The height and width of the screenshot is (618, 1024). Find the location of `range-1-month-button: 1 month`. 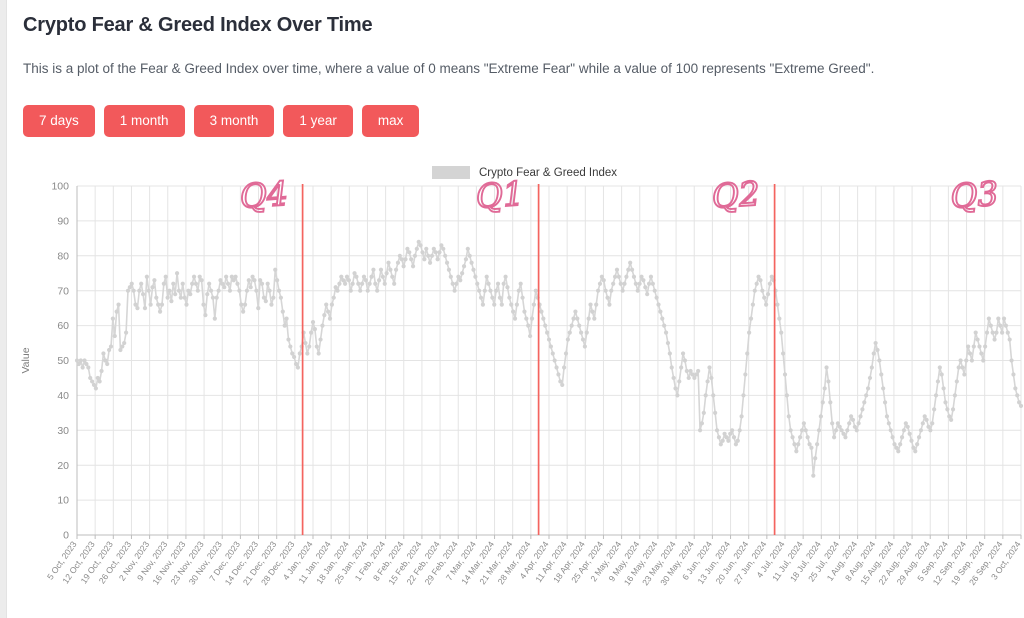

range-1-month-button: 1 month is located at coordinates (144, 121).